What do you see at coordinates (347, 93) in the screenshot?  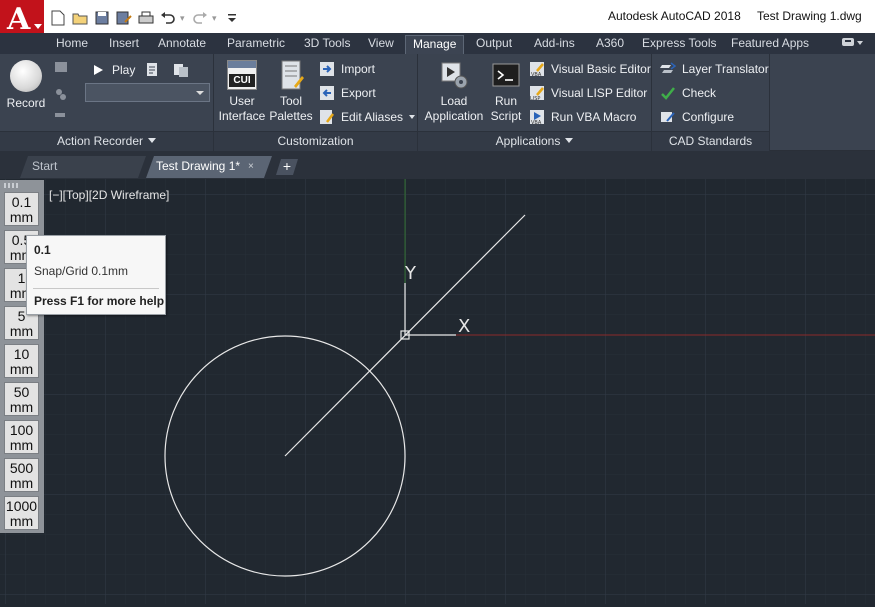 I see `export-button: Export` at bounding box center [347, 93].